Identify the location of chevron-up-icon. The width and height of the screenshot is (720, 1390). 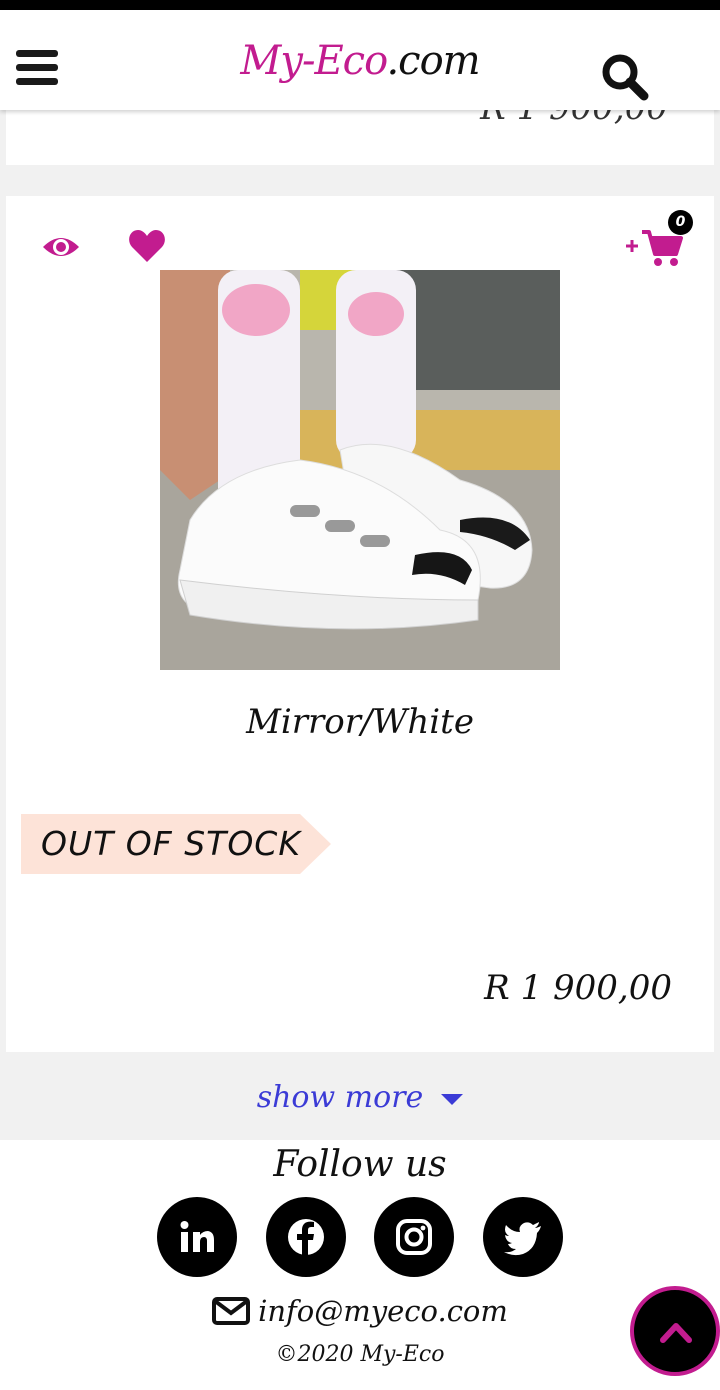
(676, 1333).